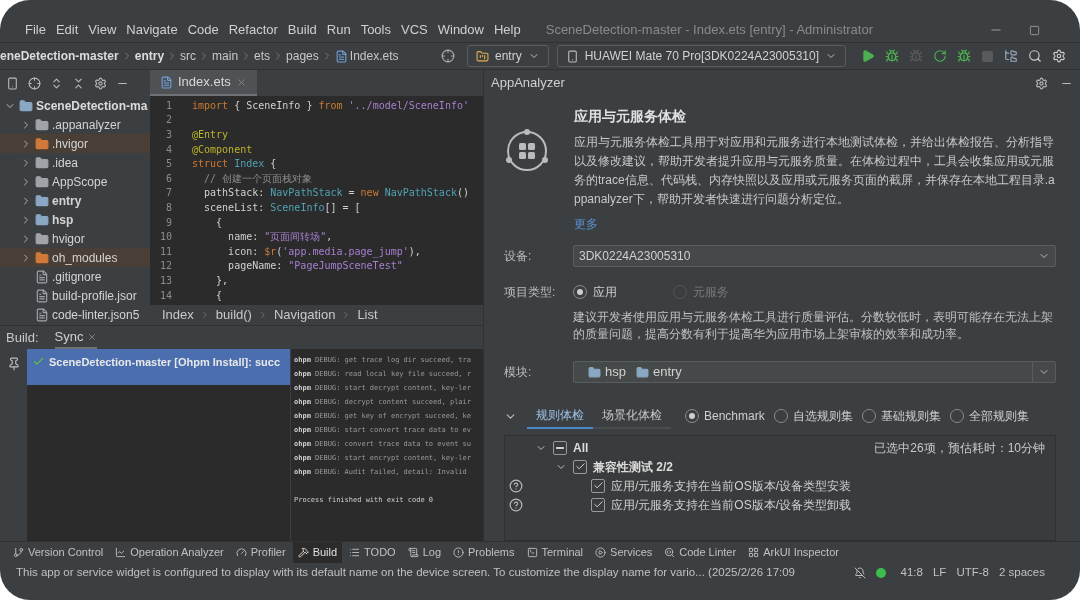  What do you see at coordinates (605, 292) in the screenshot?
I see `radio-label: 应用` at bounding box center [605, 292].